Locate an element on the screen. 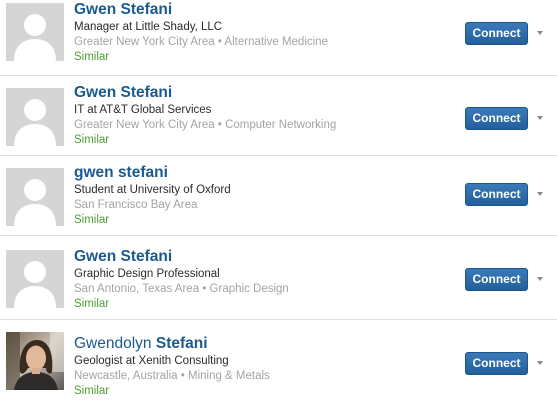 Image resolution: width=557 pixels, height=400 pixels. first-name: gwen is located at coordinates (94, 172).